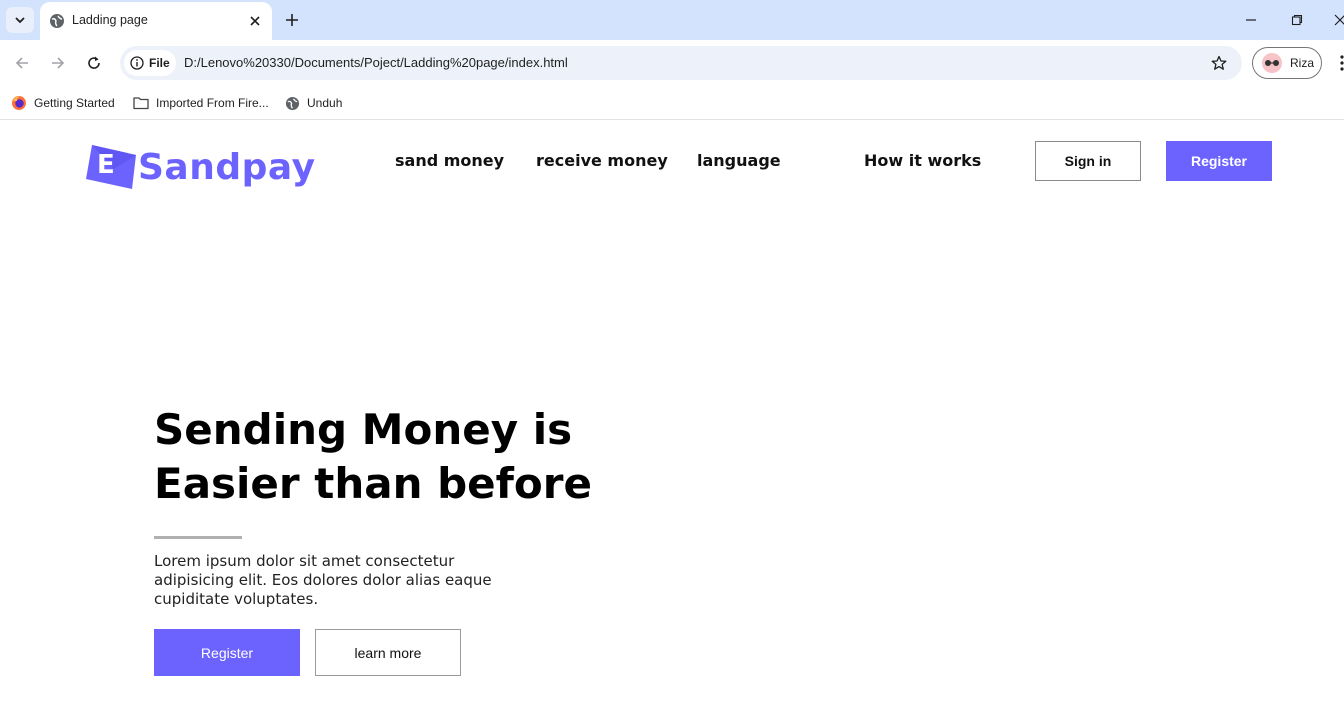 This screenshot has width=1344, height=718. I want to click on reload-button, so click(94, 63).